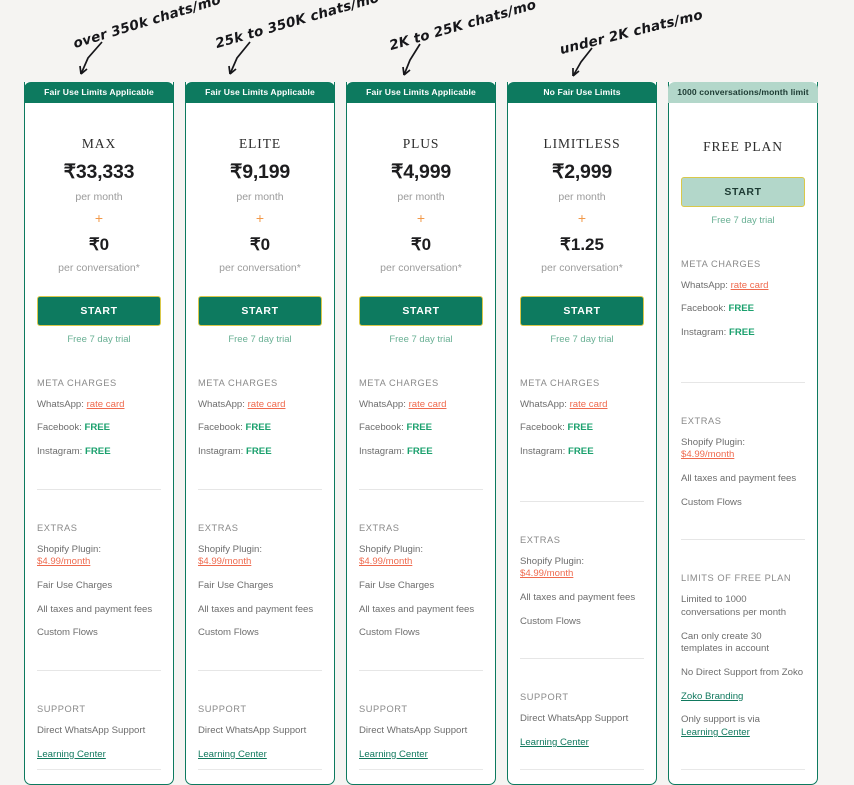 The image size is (854, 785). What do you see at coordinates (224, 561) in the screenshot?
I see `shopify-price-link-elite: $4.99/month` at bounding box center [224, 561].